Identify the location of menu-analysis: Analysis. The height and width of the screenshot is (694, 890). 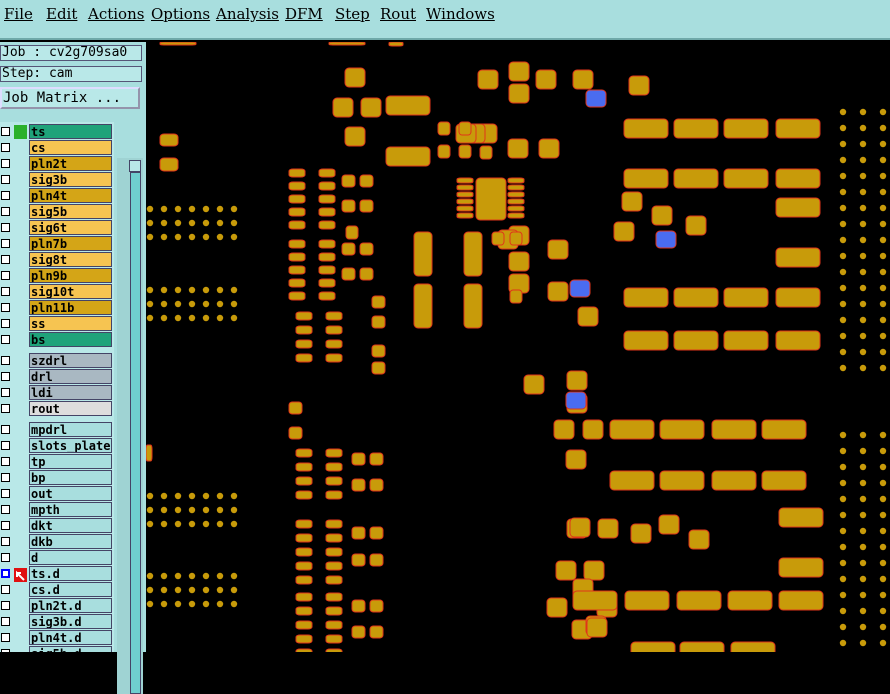
(247, 14).